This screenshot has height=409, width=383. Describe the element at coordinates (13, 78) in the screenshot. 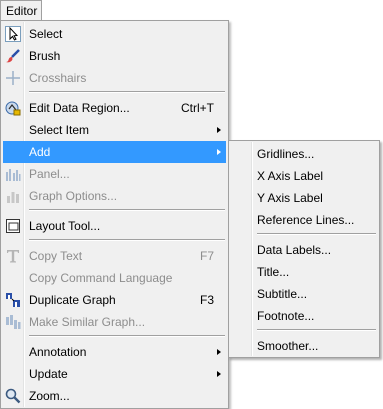

I see `crosshairs-icon` at that location.